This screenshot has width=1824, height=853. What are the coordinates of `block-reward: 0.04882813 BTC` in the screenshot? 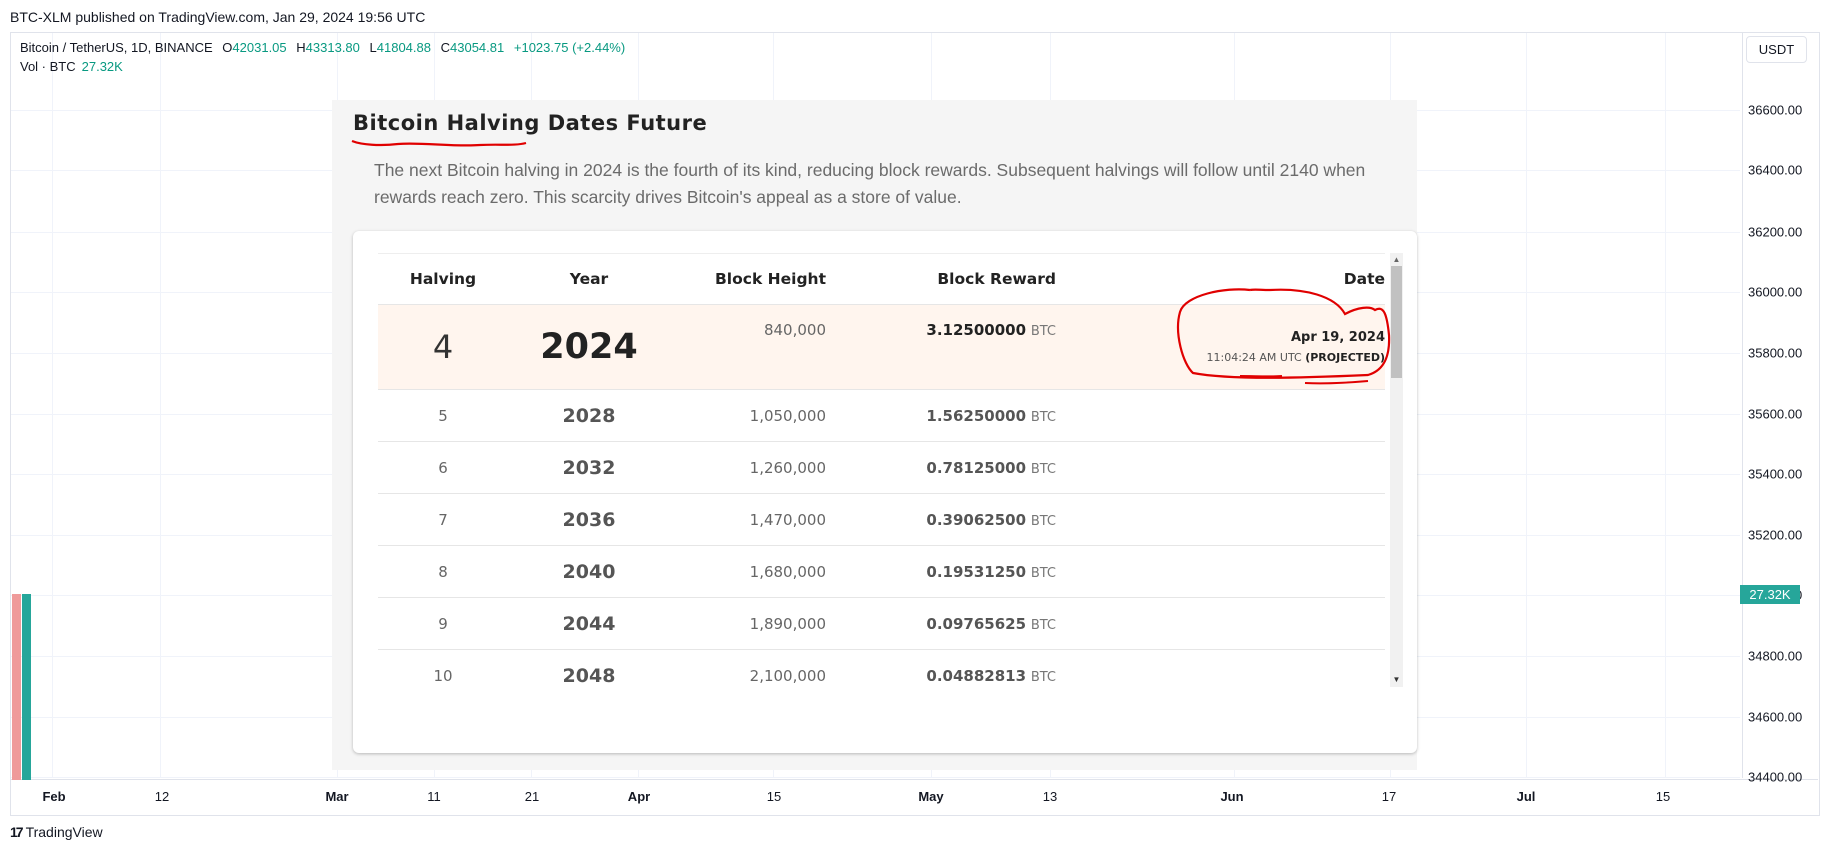 It's located at (942, 668).